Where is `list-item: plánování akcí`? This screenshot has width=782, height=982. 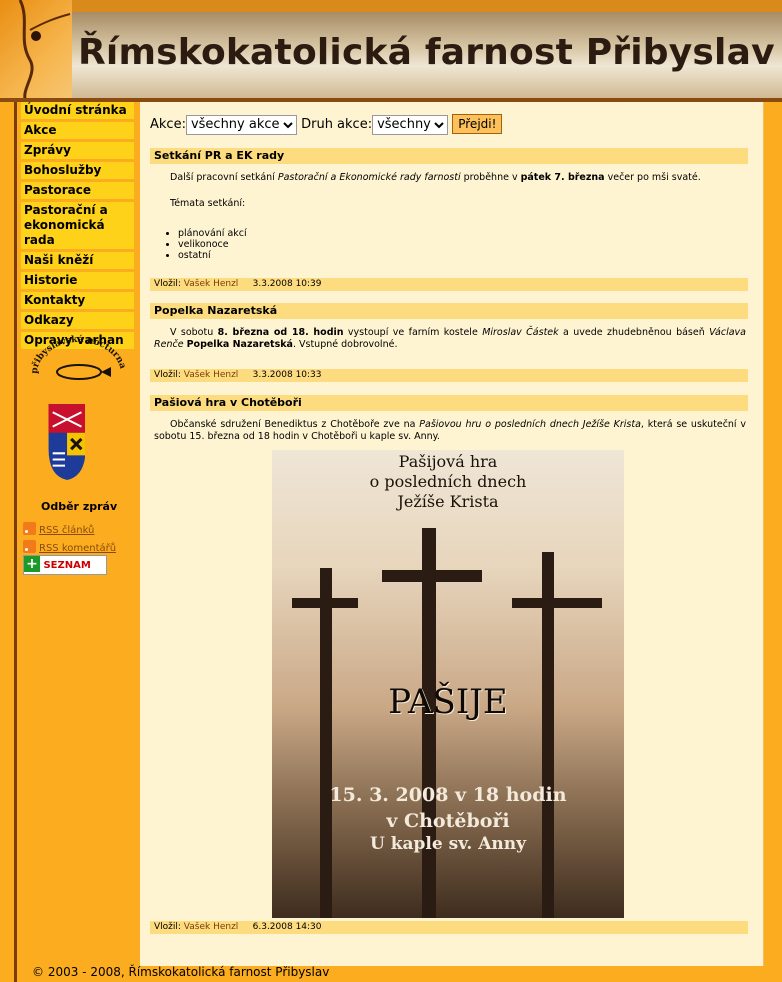 list-item: plánování akcí is located at coordinates (462, 233).